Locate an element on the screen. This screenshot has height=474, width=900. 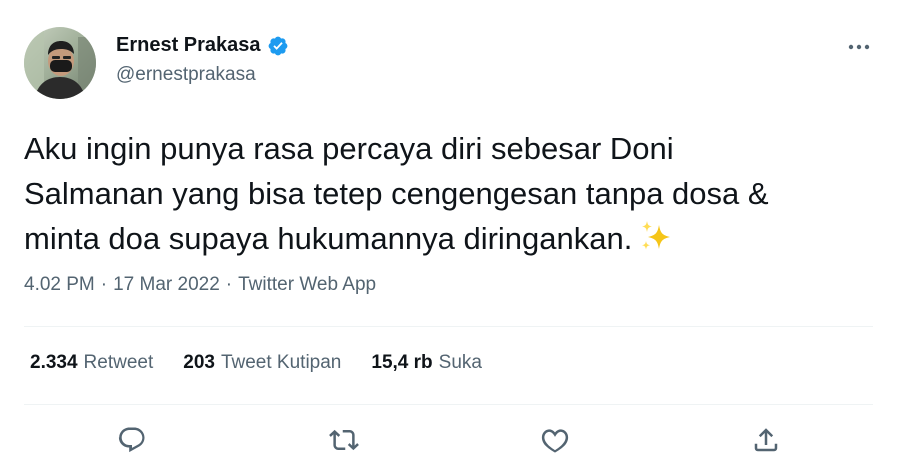
retweets-count: 2.334 is located at coordinates (54, 362).